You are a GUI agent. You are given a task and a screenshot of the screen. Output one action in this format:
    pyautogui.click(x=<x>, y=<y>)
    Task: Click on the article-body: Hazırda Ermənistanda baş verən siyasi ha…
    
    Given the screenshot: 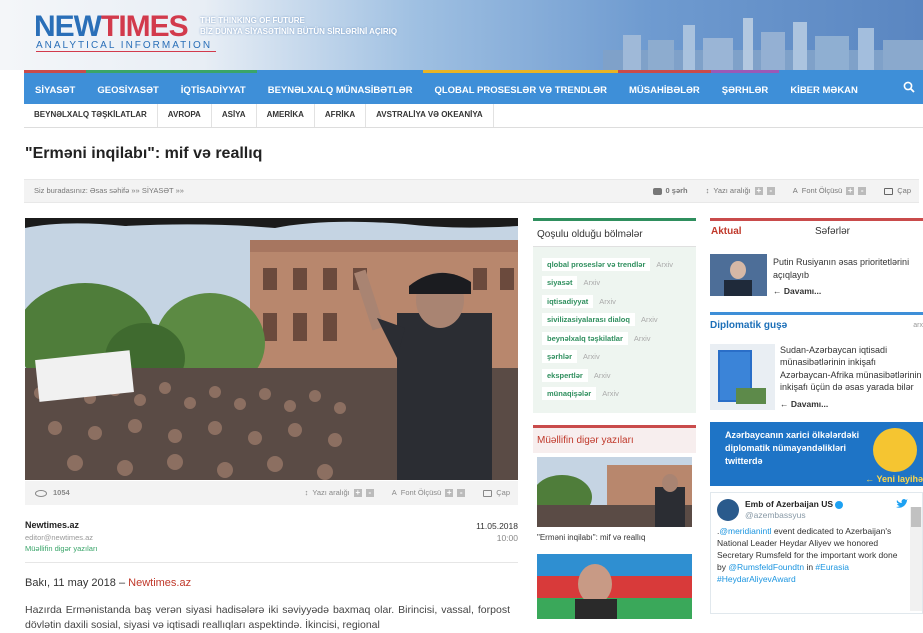 What is the action you would take?
    pyautogui.click(x=267, y=617)
    